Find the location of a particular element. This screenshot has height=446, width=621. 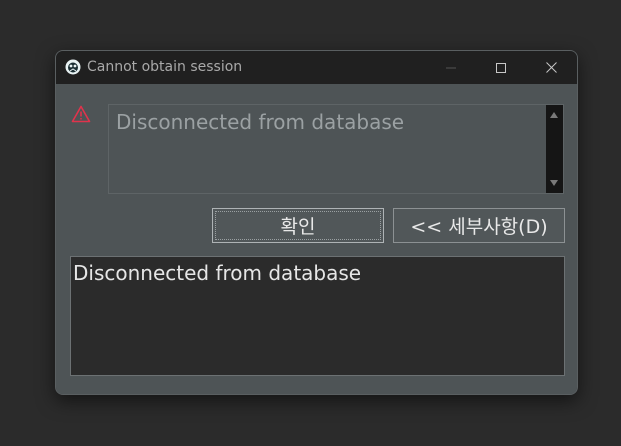

maximize-button is located at coordinates (501, 67).